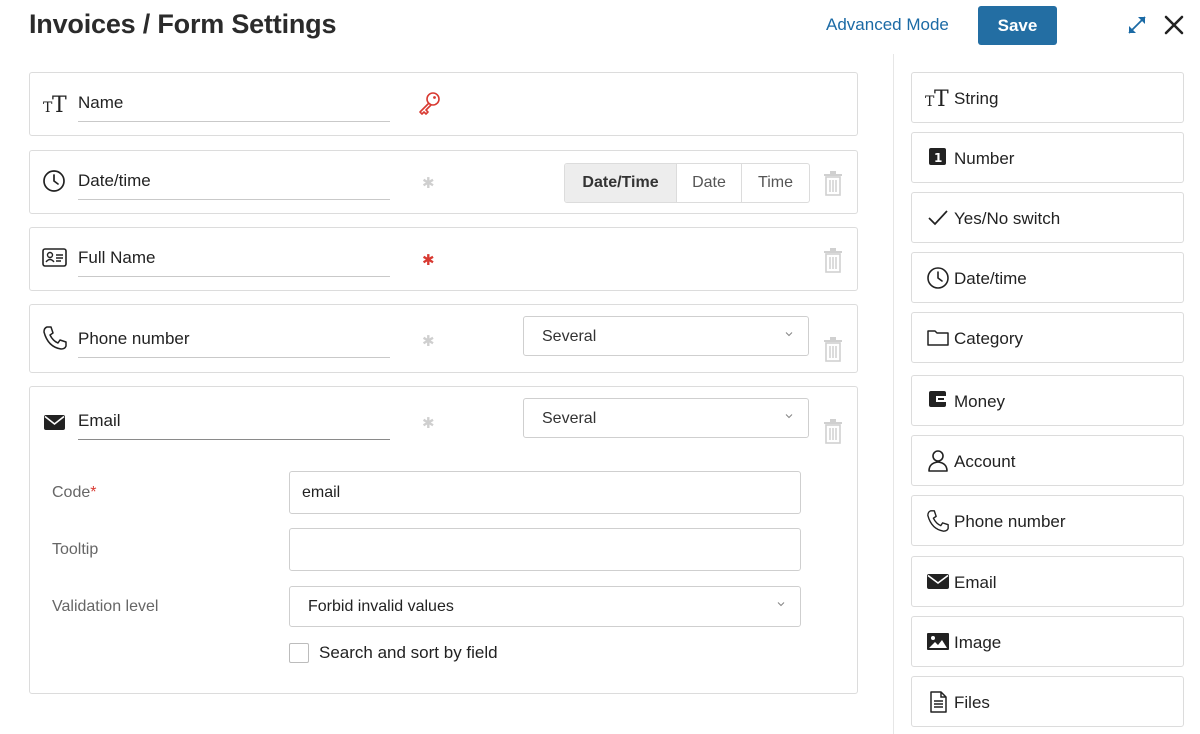  I want to click on mode-datetime-option: Date/Time, so click(621, 183).